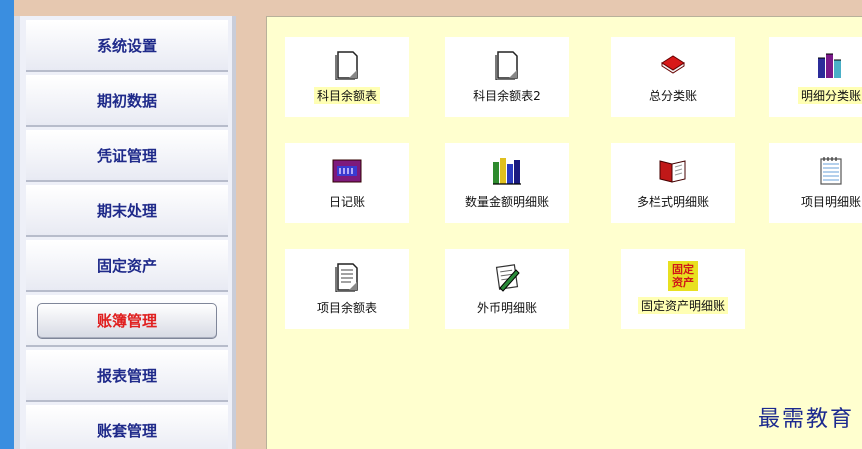 Image resolution: width=862 pixels, height=449 pixels. What do you see at coordinates (346, 202) in the screenshot?
I see `tile-label: 日记账` at bounding box center [346, 202].